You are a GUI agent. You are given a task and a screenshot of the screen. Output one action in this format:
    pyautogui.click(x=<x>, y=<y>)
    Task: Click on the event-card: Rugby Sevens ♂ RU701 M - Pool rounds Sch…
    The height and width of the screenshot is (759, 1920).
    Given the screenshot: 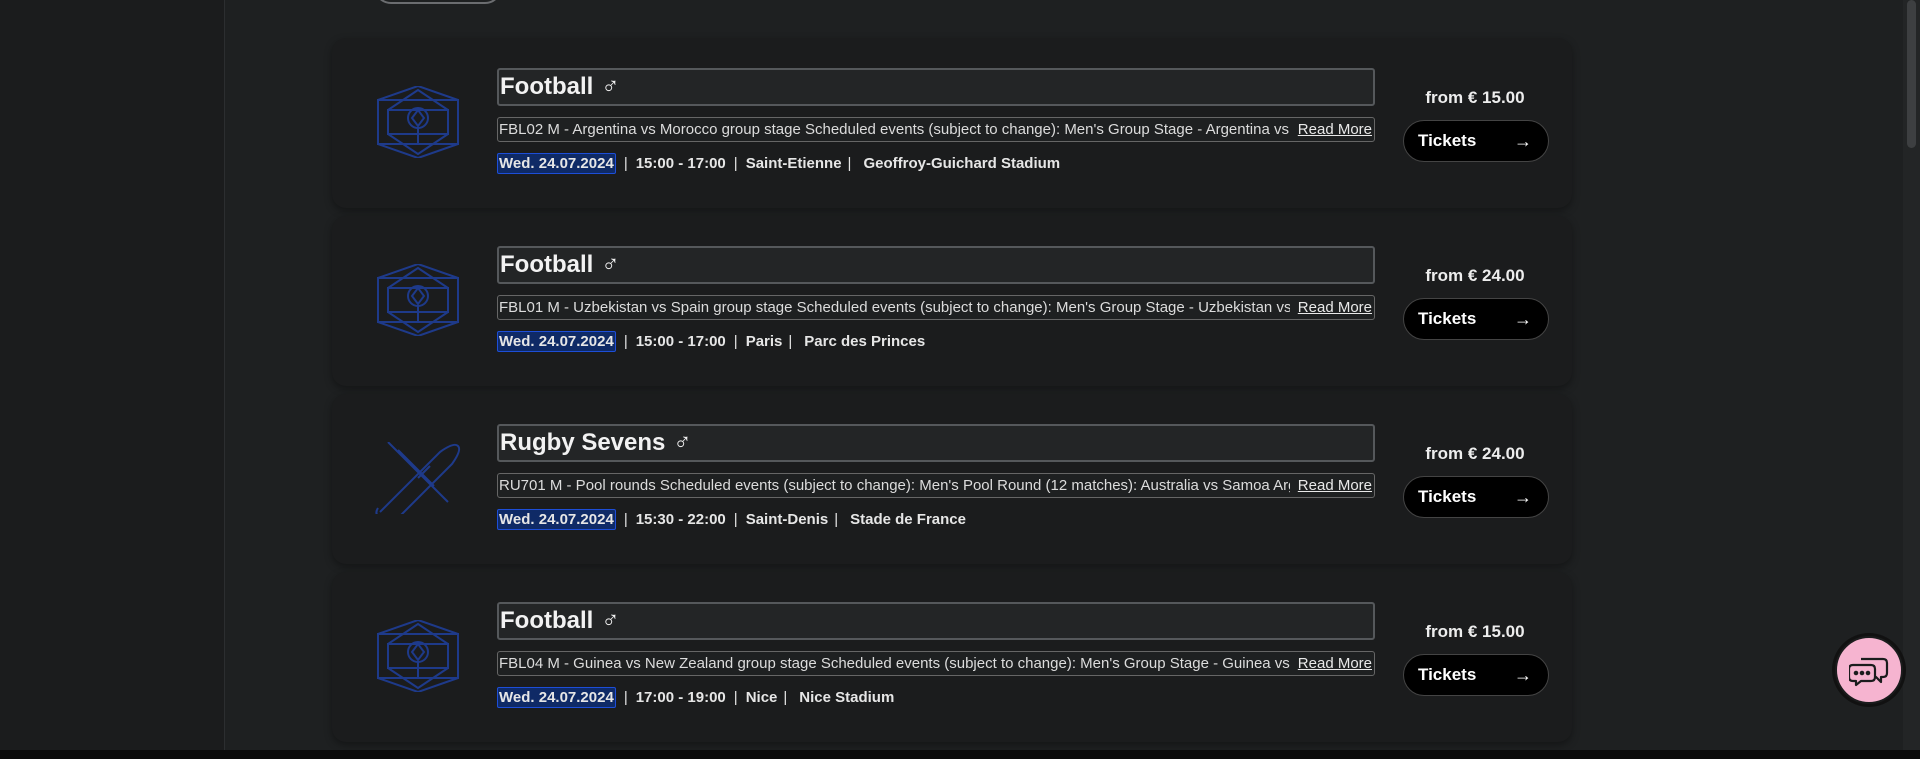 What is the action you would take?
    pyautogui.click(x=952, y=479)
    